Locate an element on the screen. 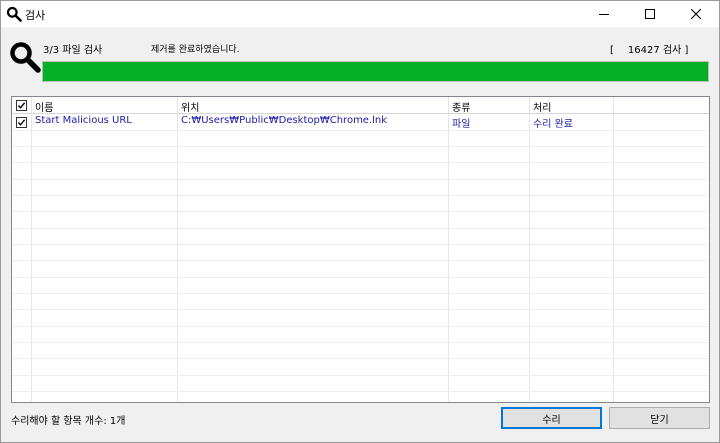  close-icon is located at coordinates (696, 14).